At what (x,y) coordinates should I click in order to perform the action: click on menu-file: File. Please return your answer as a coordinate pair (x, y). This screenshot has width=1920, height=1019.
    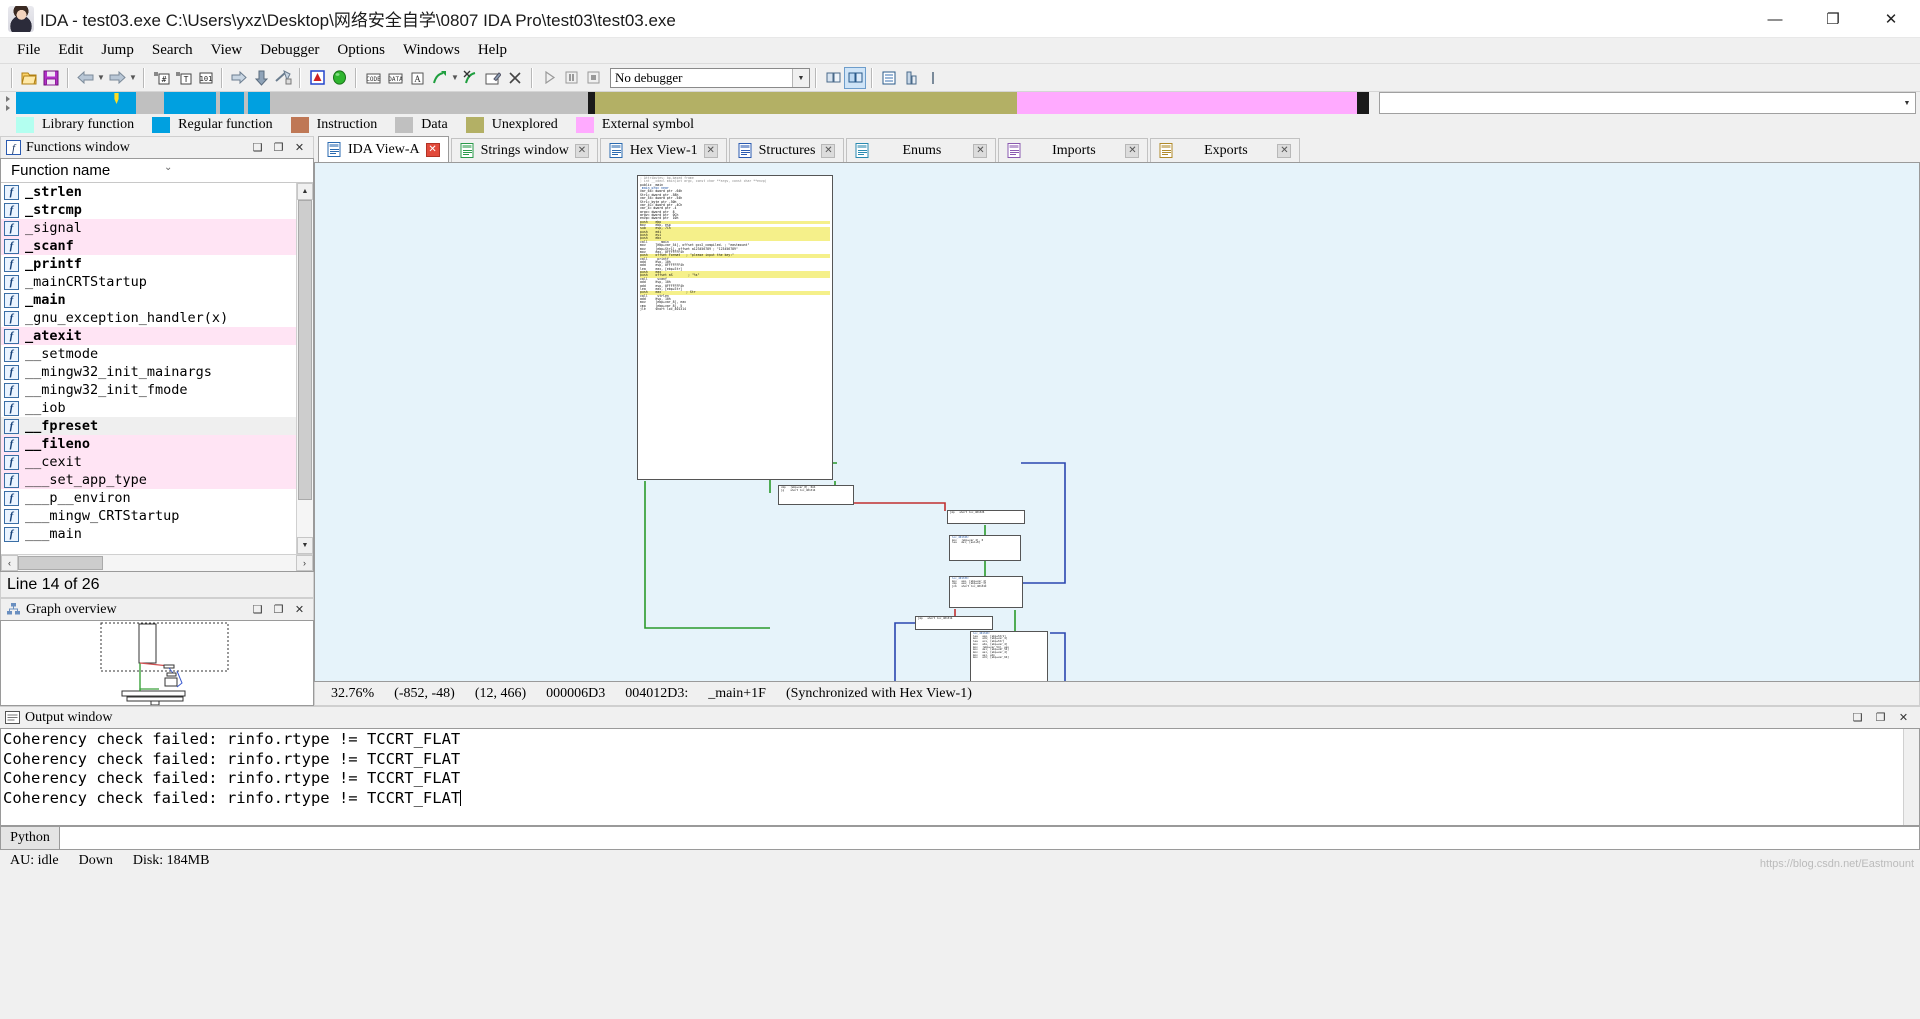
    Looking at the image, I should click on (28, 50).